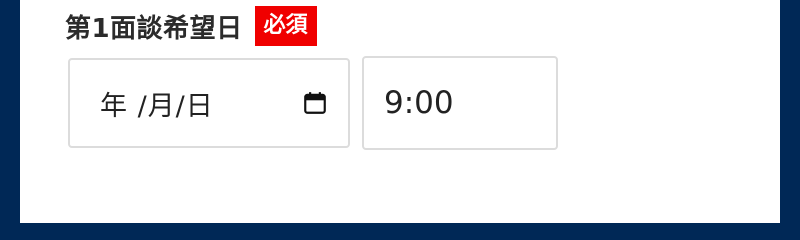  What do you see at coordinates (460, 103) in the screenshot?
I see `time-input: 9:00` at bounding box center [460, 103].